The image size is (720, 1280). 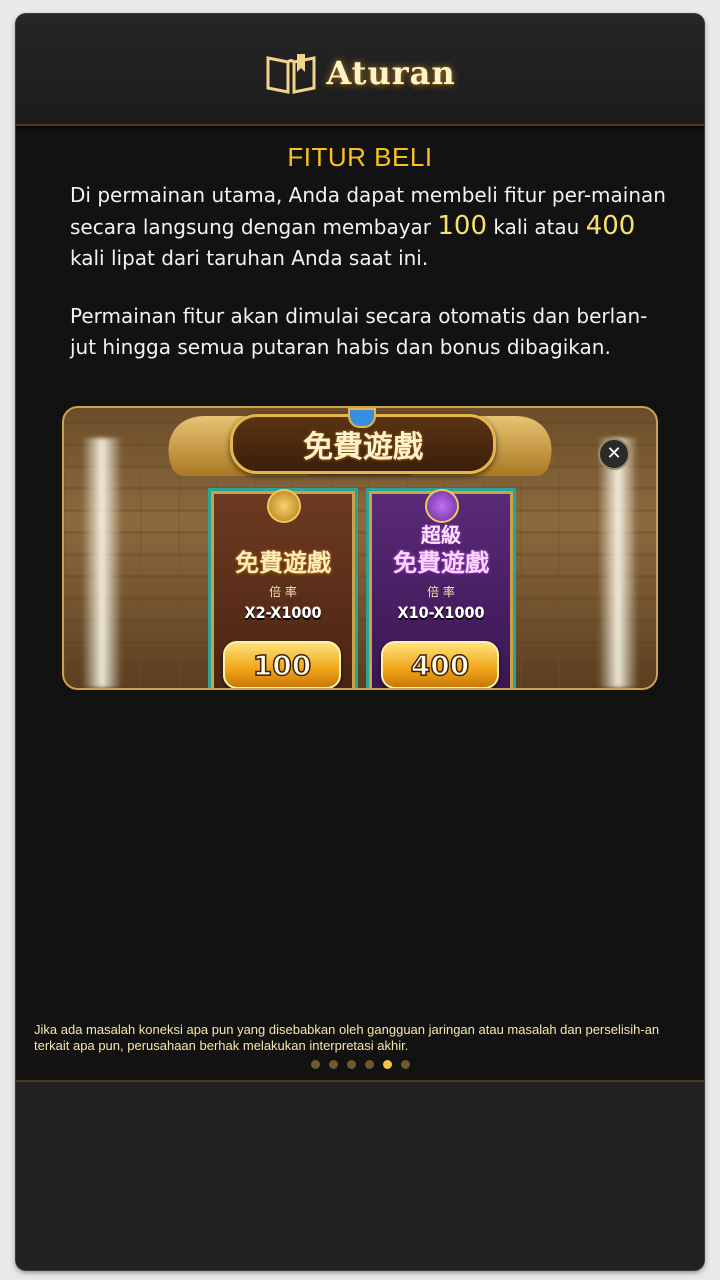 I want to click on lightning-glow-left, so click(x=102, y=563).